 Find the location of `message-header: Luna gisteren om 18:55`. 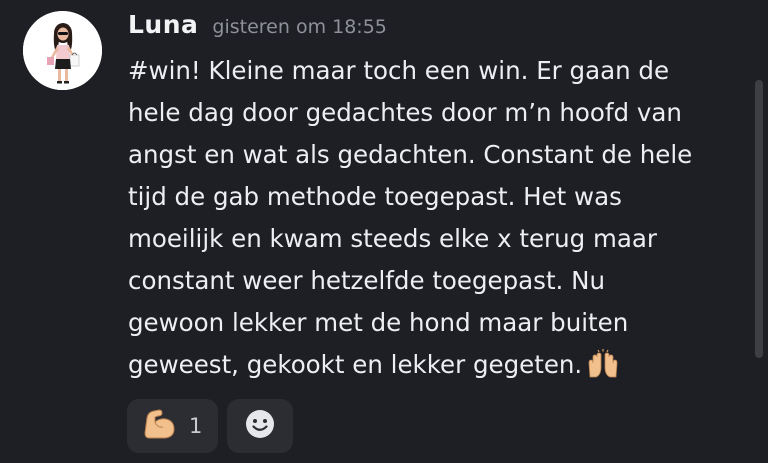

message-header: Luna gisteren om 18:55 is located at coordinates (257, 28).